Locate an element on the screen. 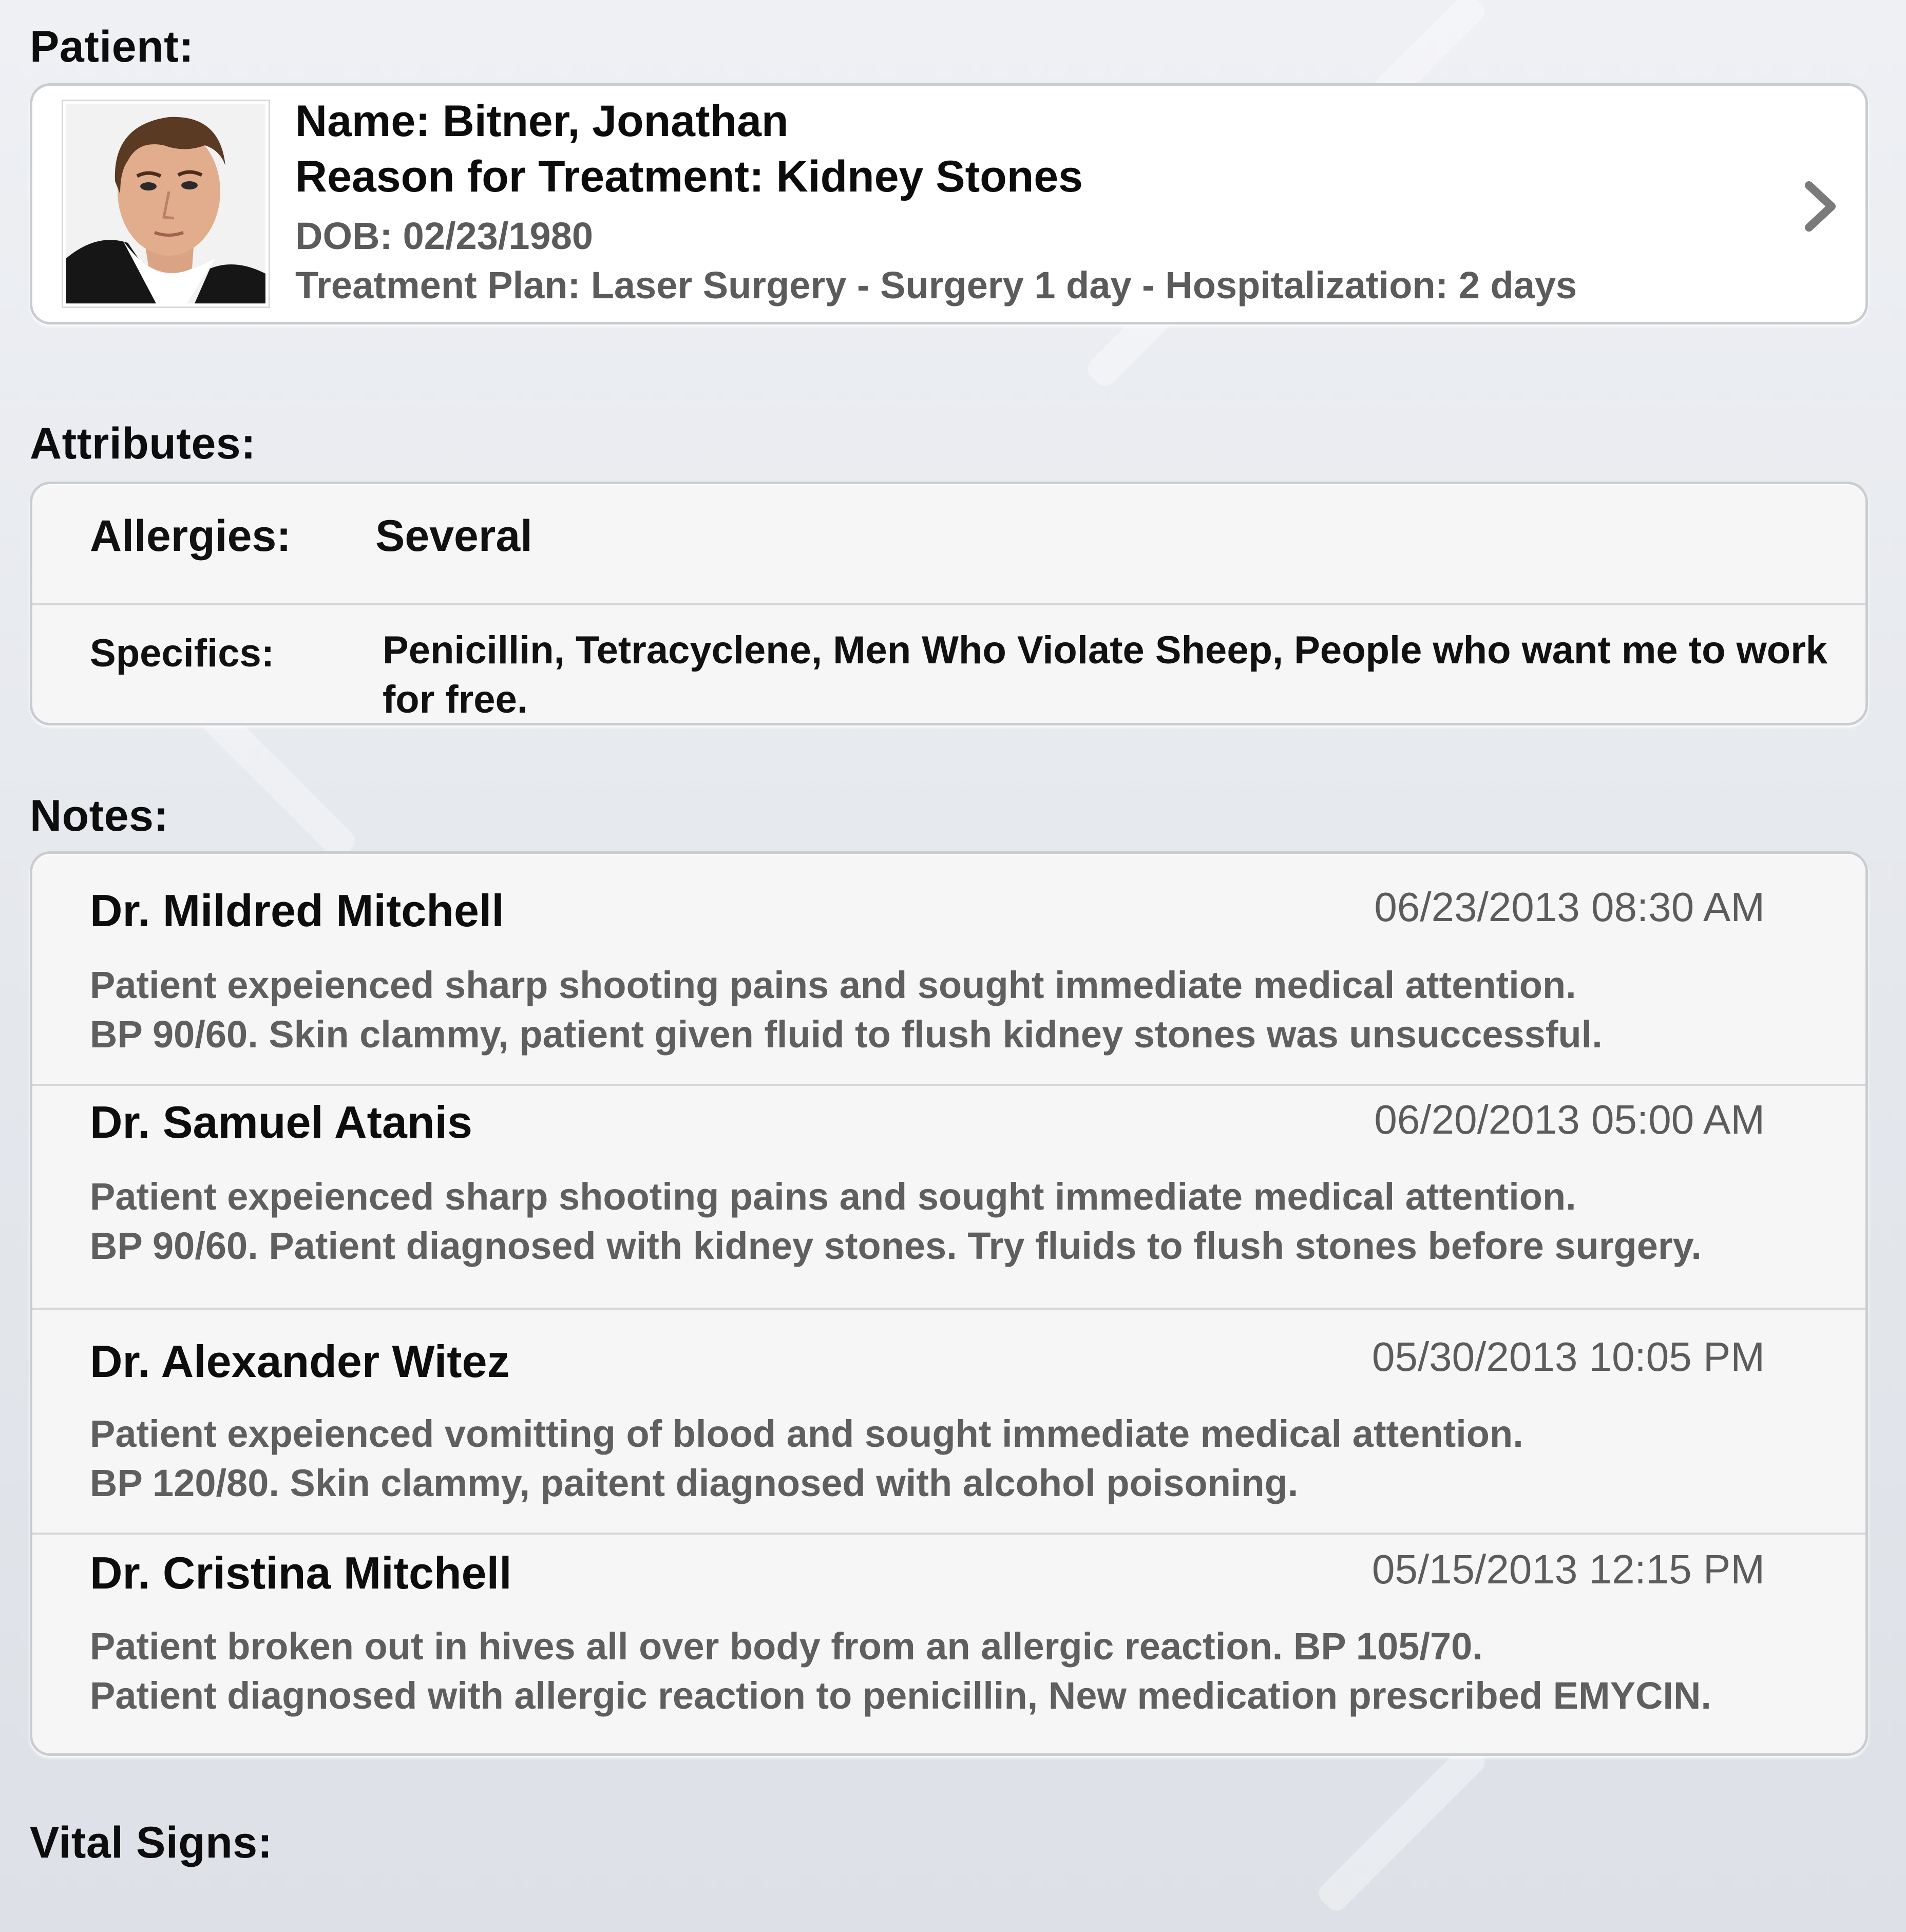 The width and height of the screenshot is (1906, 1932). note-author: Dr. Alexander Witez is located at coordinates (300, 1362).